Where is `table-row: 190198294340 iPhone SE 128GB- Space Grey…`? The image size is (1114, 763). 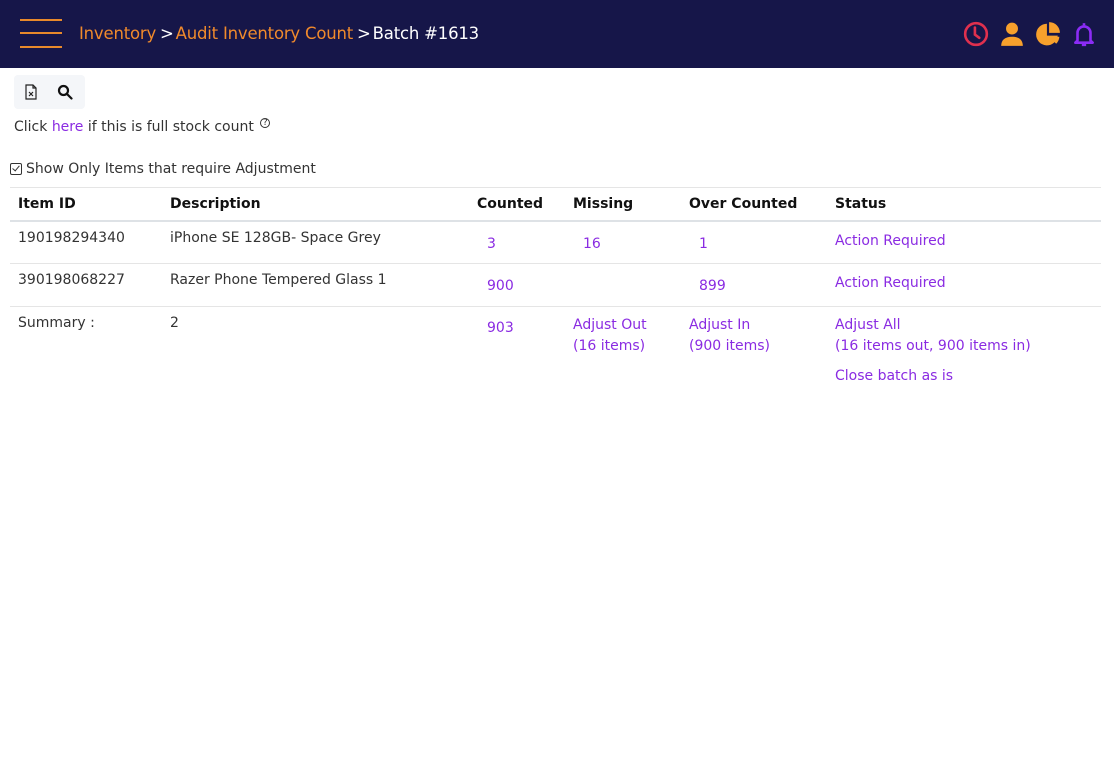 table-row: 190198294340 iPhone SE 128GB- Space Grey… is located at coordinates (555, 242).